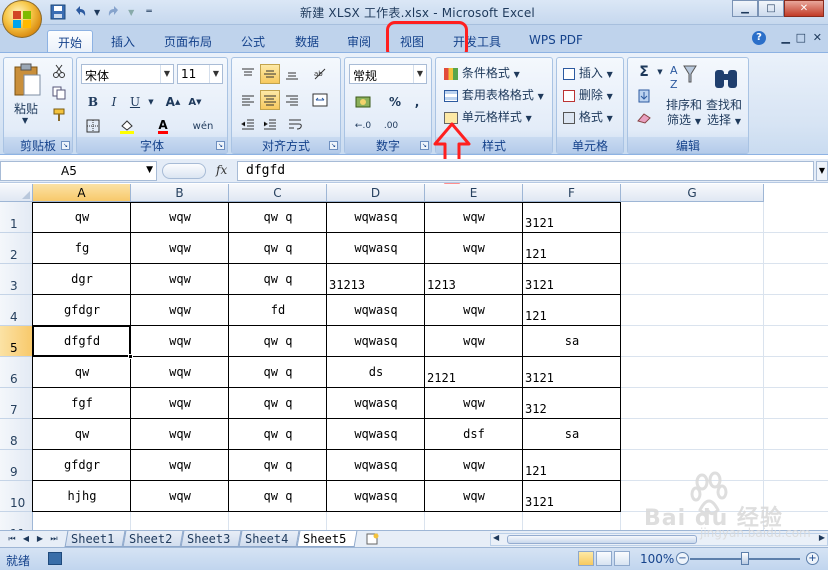 The image size is (828, 570). I want to click on cell-b5: wqw, so click(180, 341).